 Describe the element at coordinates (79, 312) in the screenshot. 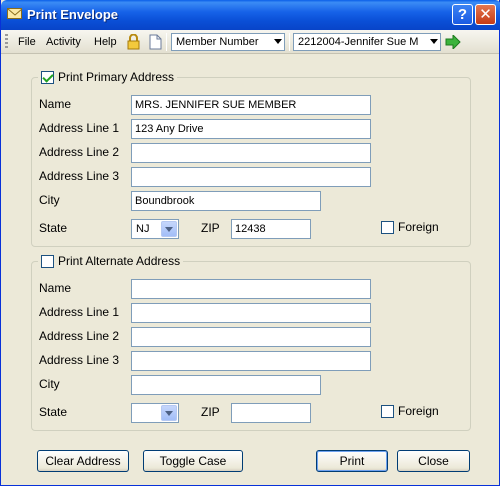

I see `alternate-line1-label: Address Line 1` at that location.